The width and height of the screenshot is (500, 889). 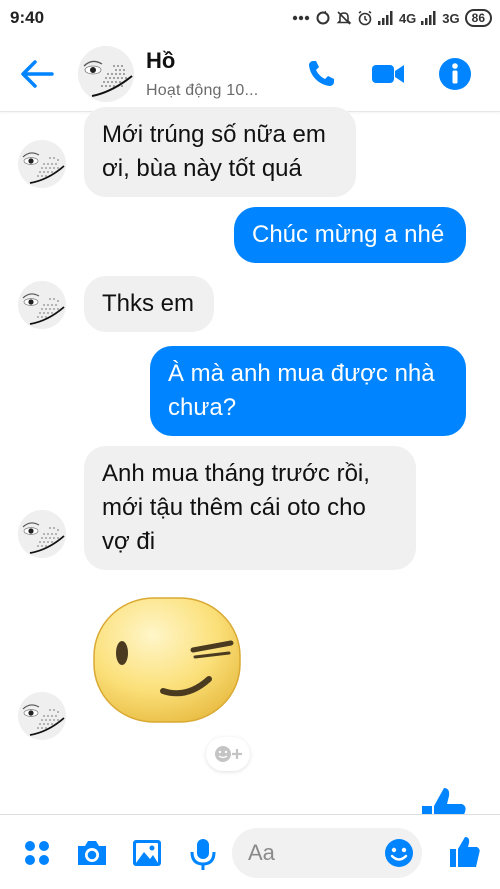 What do you see at coordinates (250, 851) in the screenshot?
I see `message-composer` at bounding box center [250, 851].